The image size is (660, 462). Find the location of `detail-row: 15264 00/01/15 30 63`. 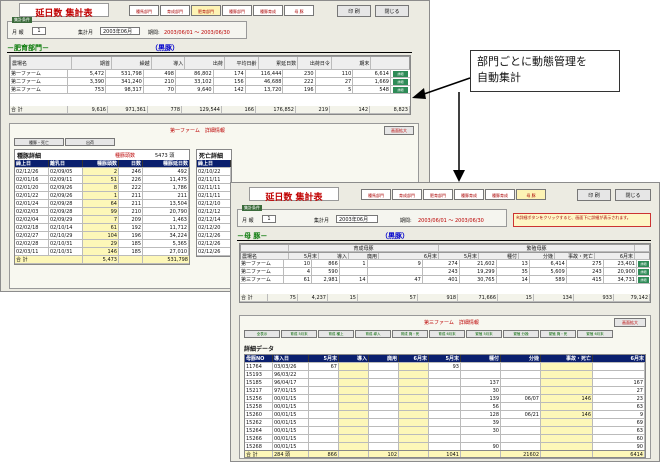

detail-row: 15264 00/01/15 30 63 is located at coordinates (445, 431).